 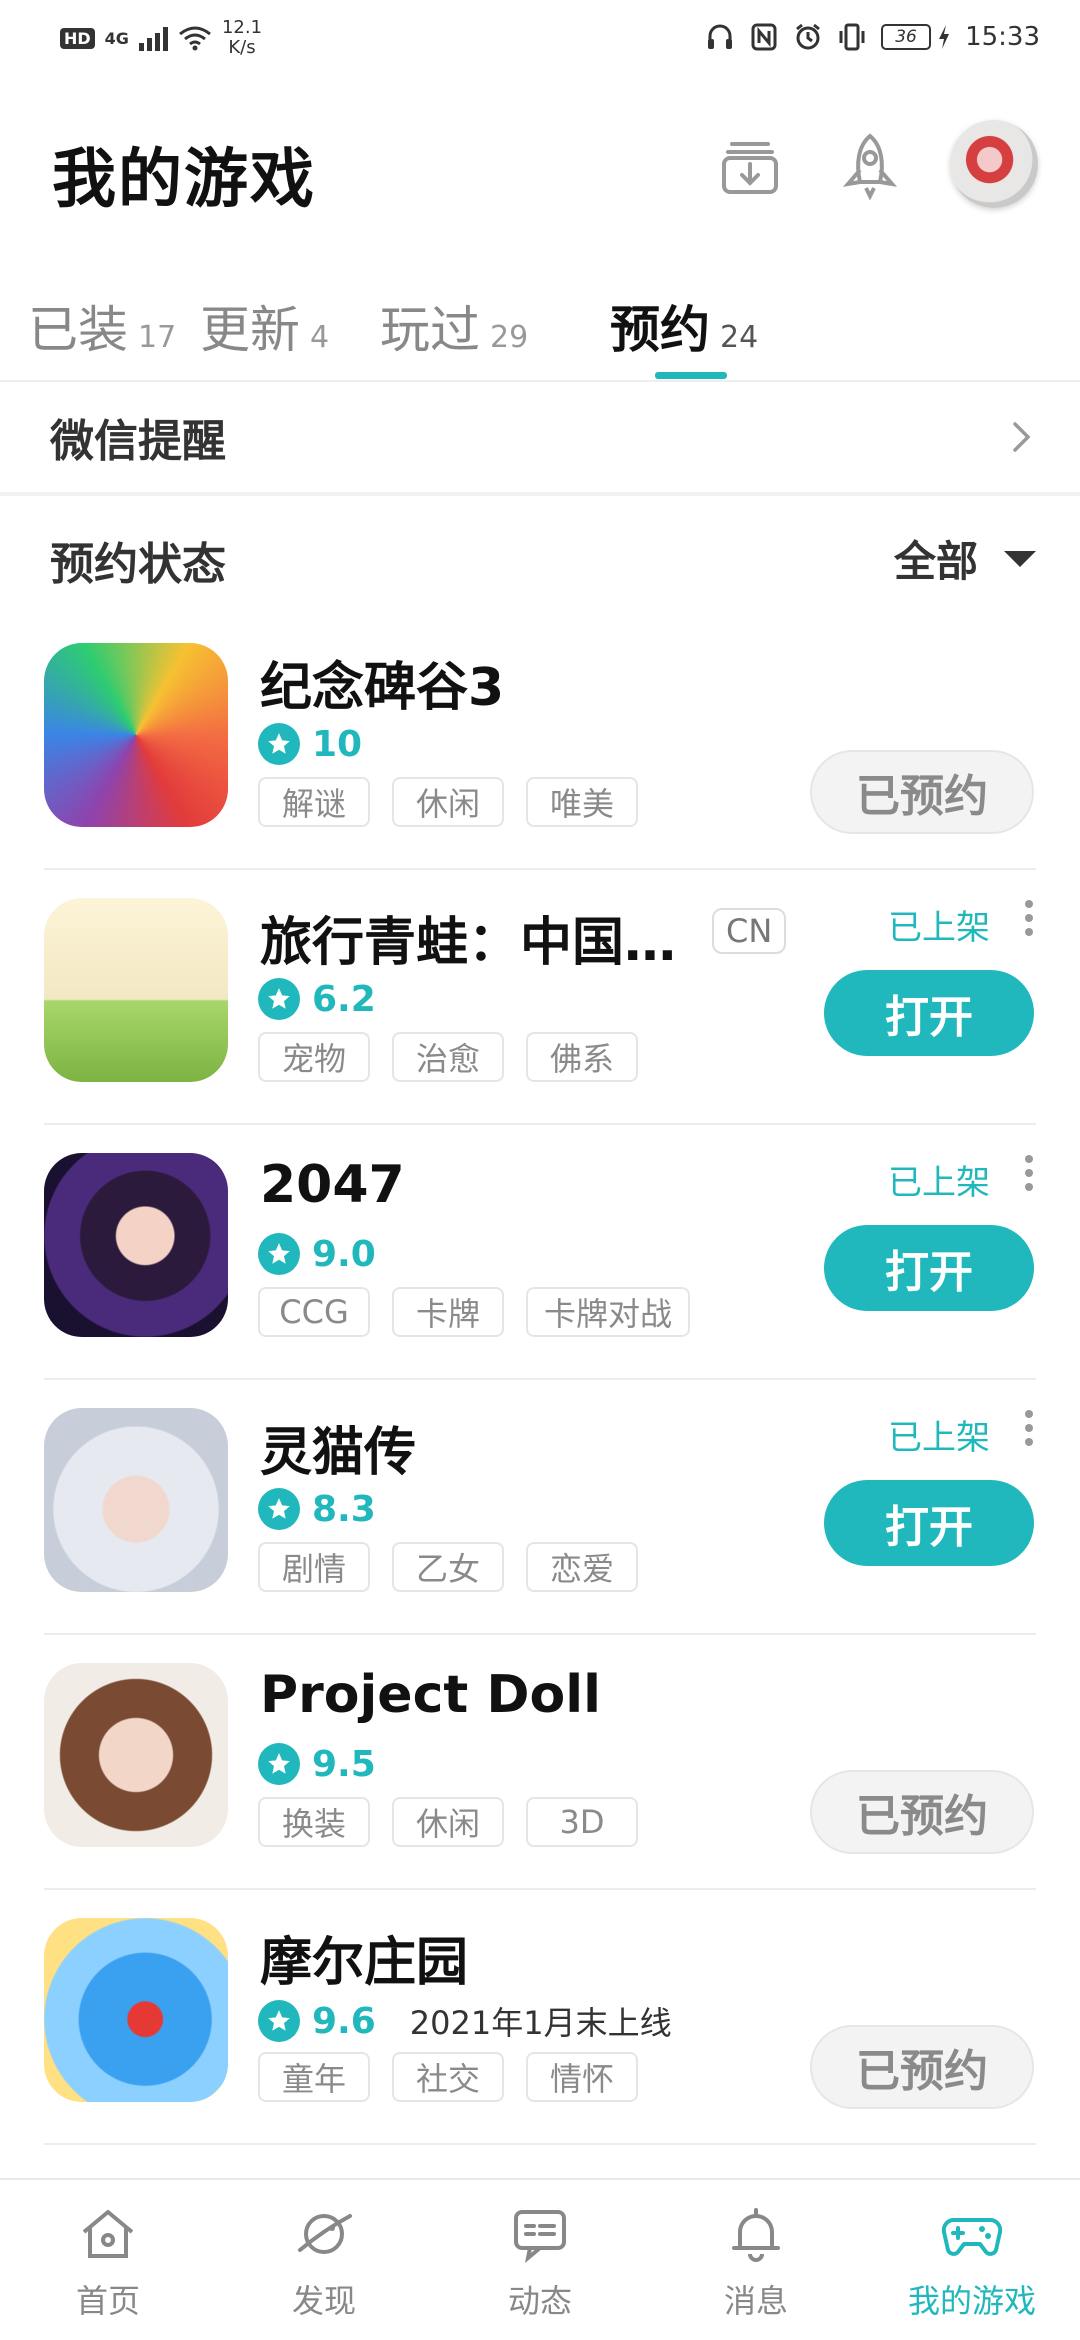 What do you see at coordinates (939, 928) in the screenshot?
I see `release-status: 已上架` at bounding box center [939, 928].